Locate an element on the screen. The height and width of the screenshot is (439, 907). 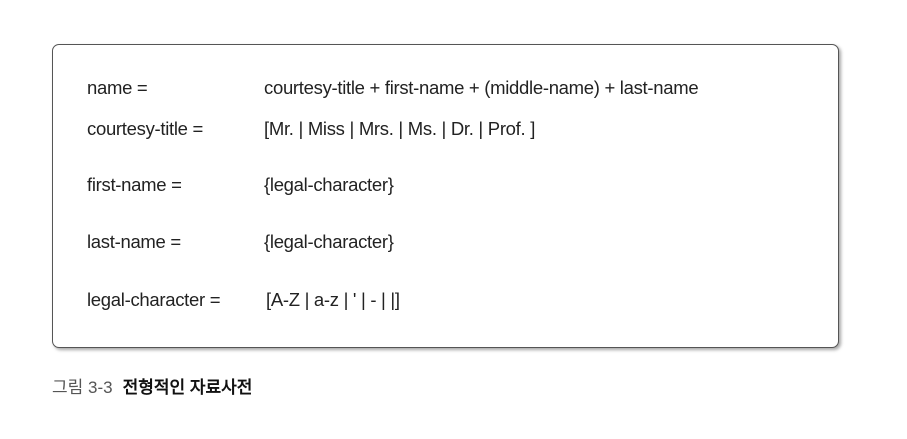
entry-definition: [Mr. | Miss | Mrs. | Ms. | Dr. | Prof. ] is located at coordinates (400, 128).